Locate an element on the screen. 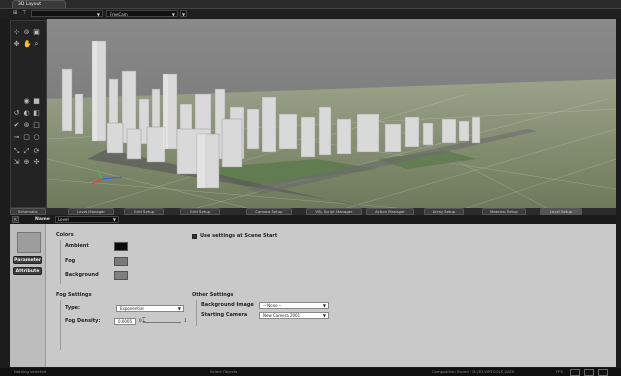 The height and width of the screenshot is (376, 621). circle-tool-icon: ○ is located at coordinates (36, 137).